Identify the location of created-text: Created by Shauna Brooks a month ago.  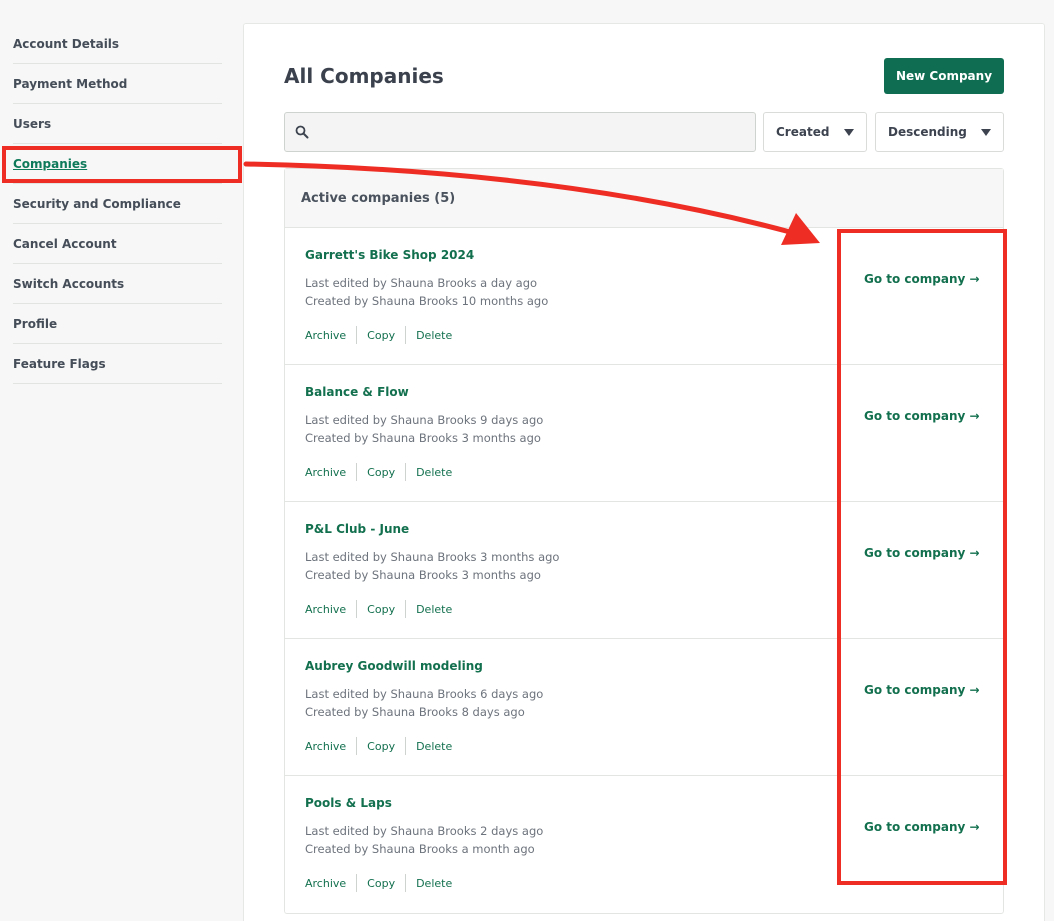
(420, 849).